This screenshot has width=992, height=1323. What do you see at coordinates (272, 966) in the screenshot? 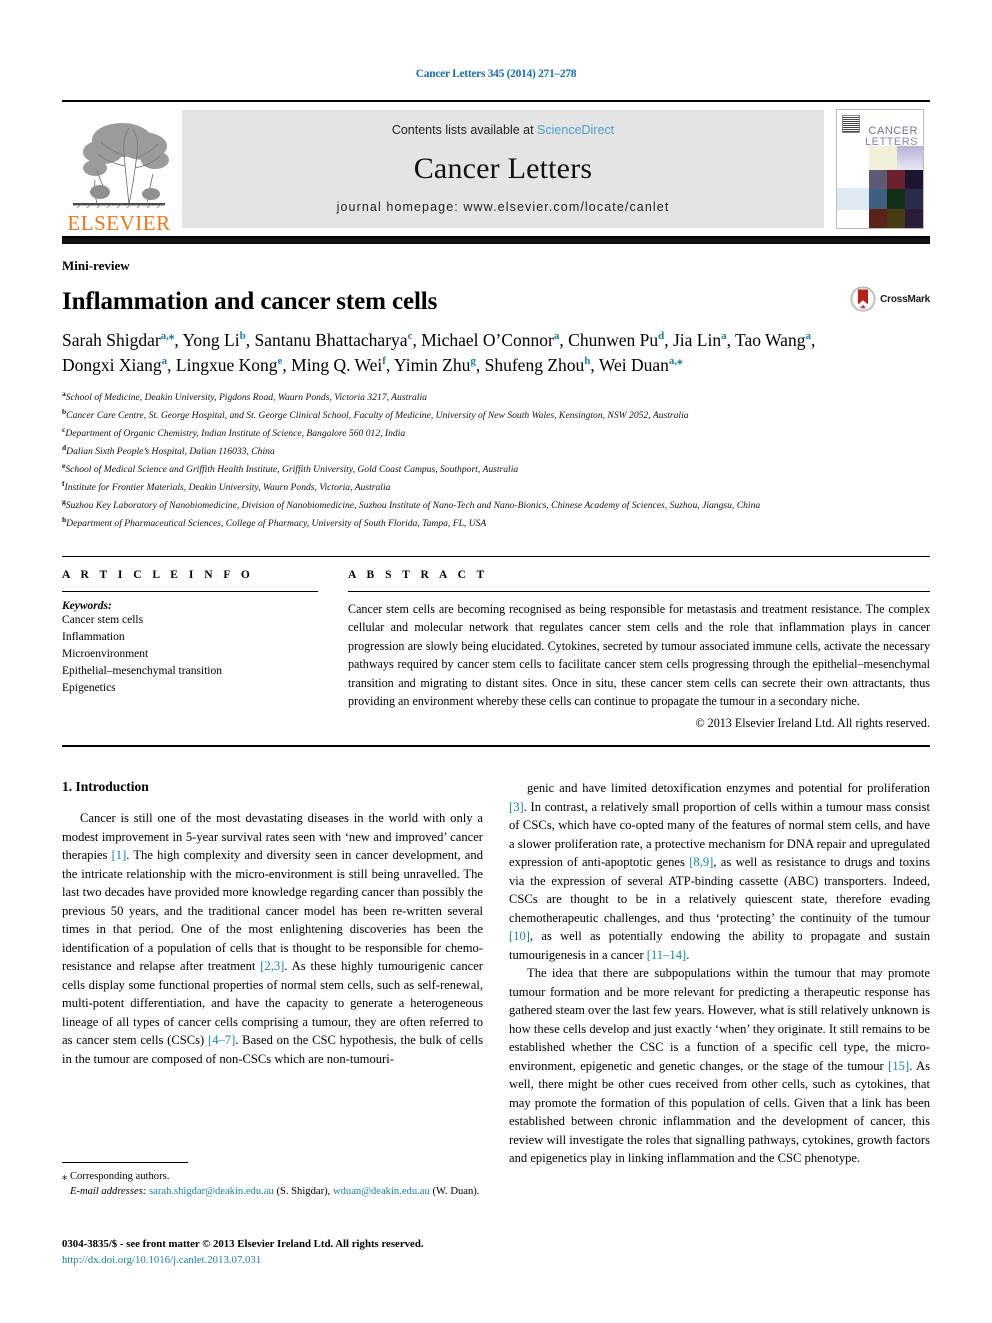
I see `citation-link: [2,3]` at bounding box center [272, 966].